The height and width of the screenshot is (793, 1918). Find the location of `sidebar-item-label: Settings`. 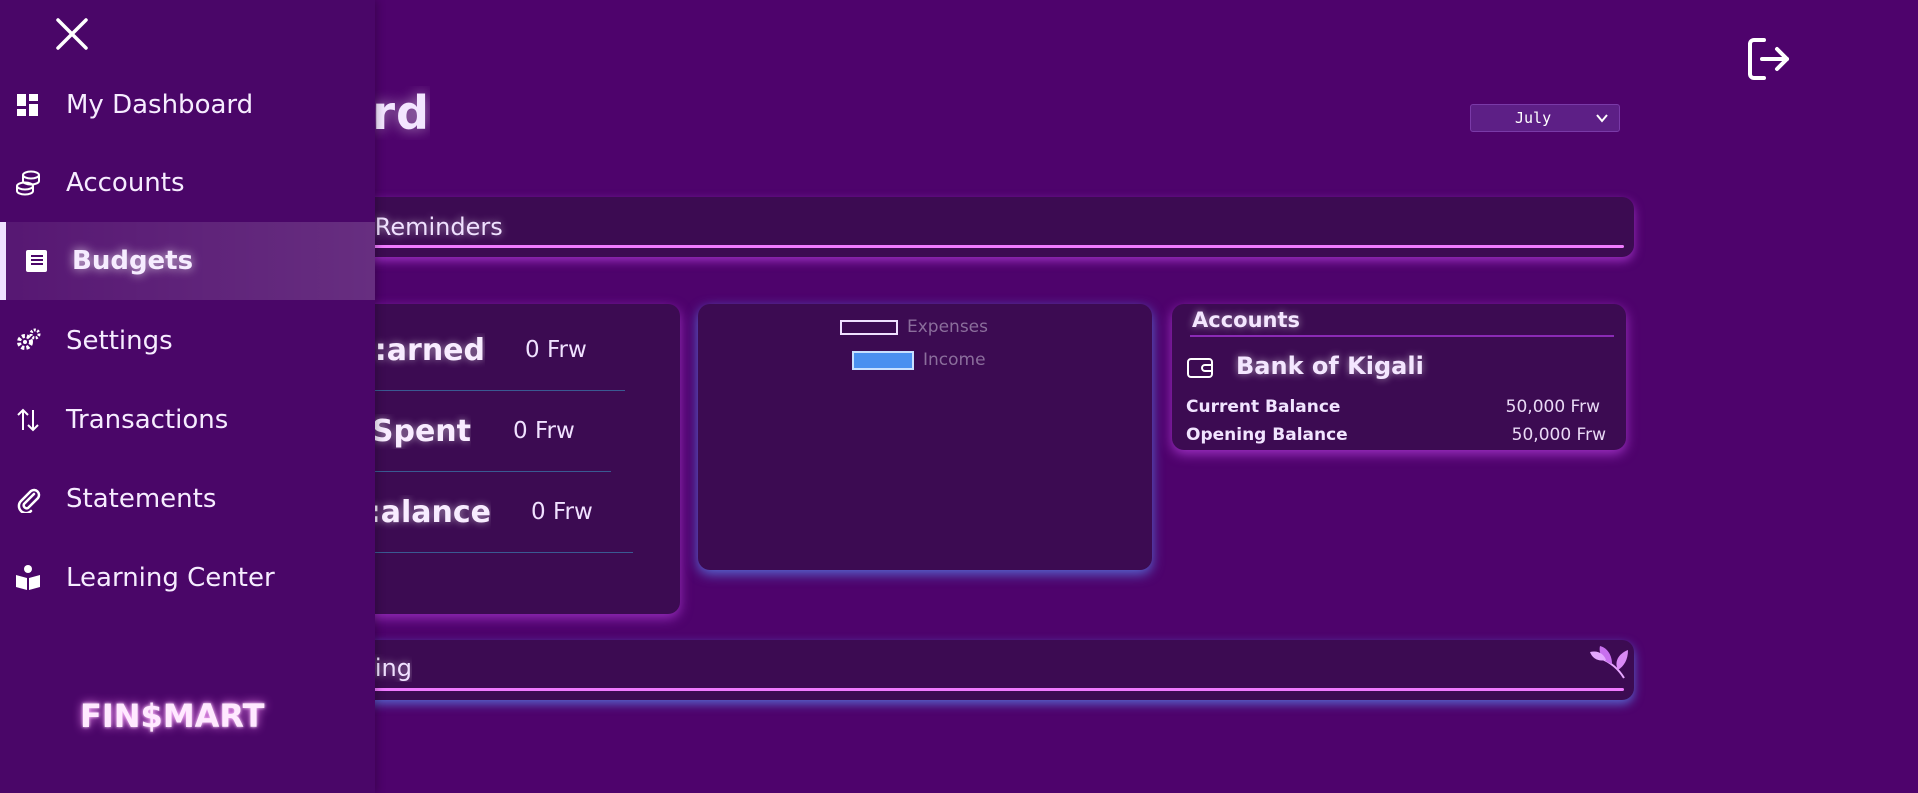

sidebar-item-label: Settings is located at coordinates (119, 341).